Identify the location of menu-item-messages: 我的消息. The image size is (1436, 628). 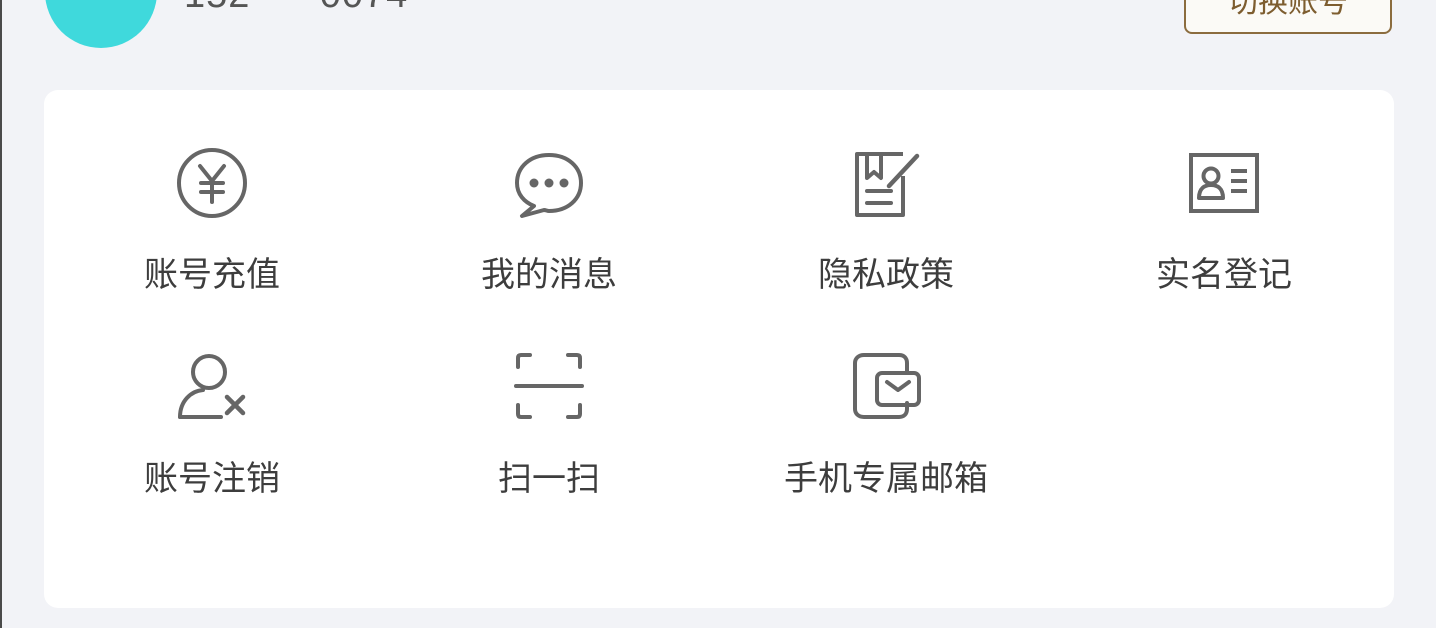
(549, 233).